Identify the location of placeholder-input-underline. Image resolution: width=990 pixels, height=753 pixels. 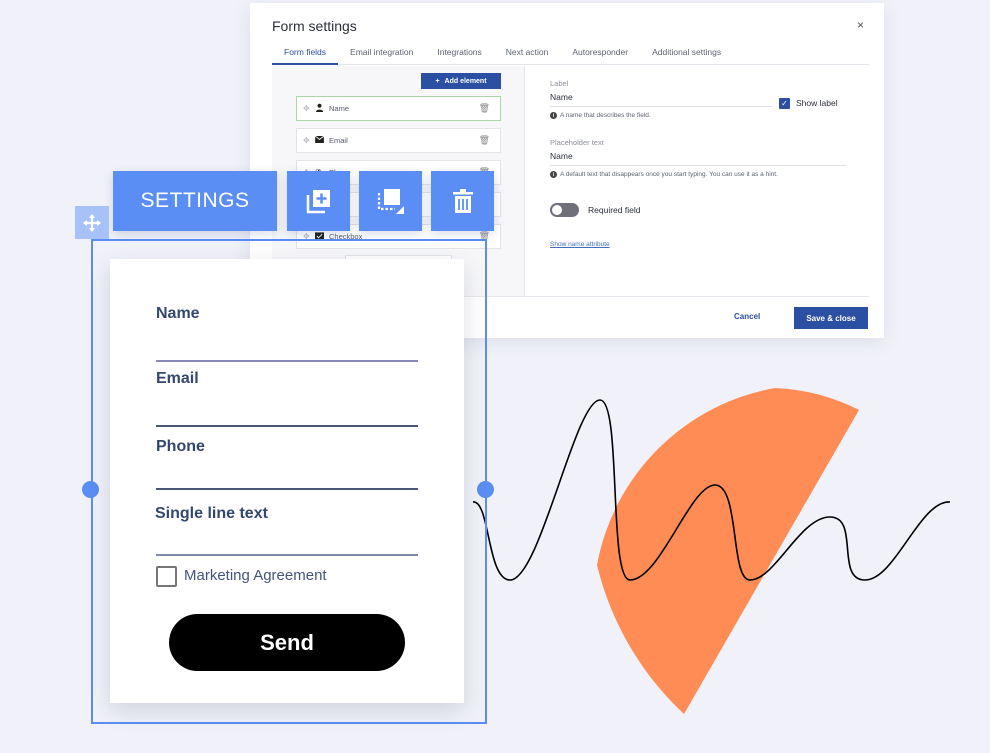
(698, 165).